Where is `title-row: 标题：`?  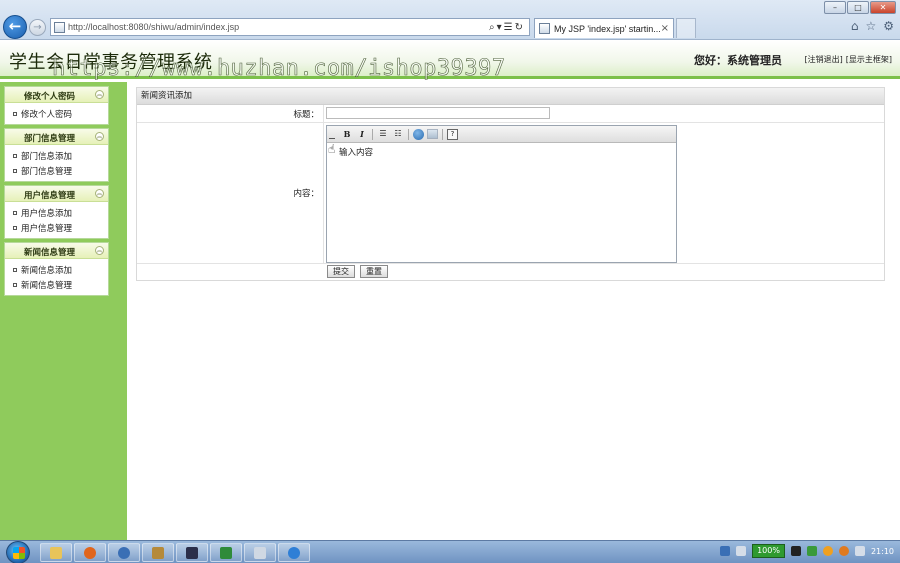 title-row: 标题： is located at coordinates (510, 114).